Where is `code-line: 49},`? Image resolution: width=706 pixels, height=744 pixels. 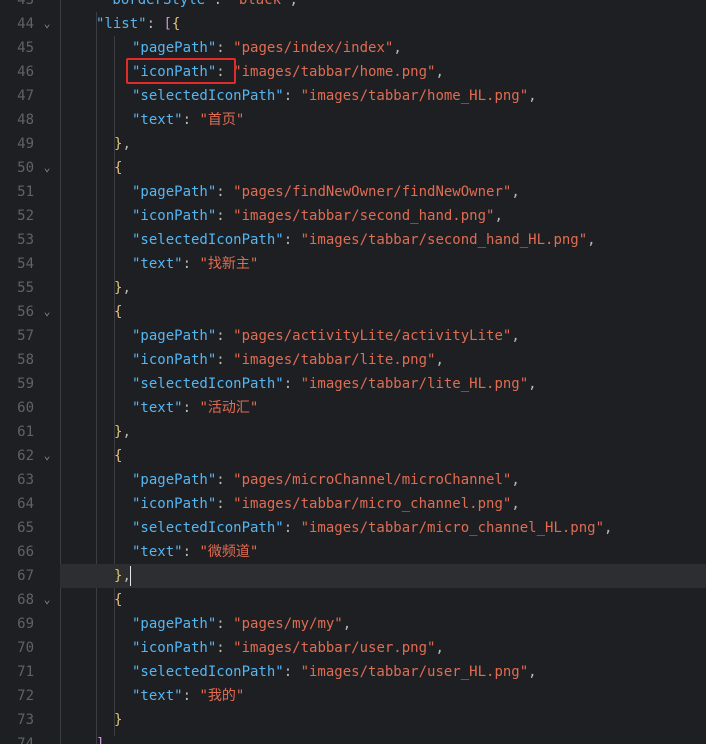 code-line: 49}, is located at coordinates (353, 144).